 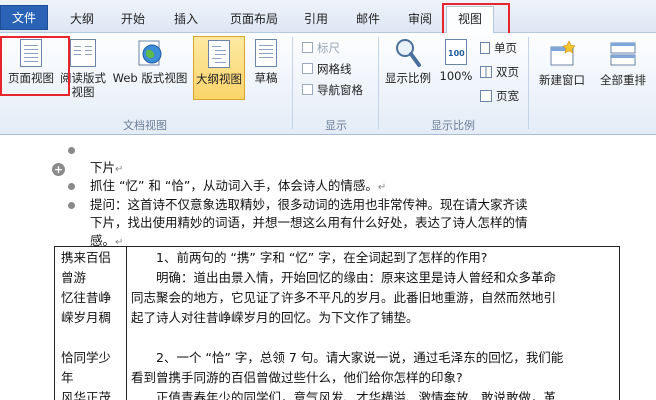 What do you see at coordinates (83, 69) in the screenshot?
I see `full-screen-reading-button: 阅读版式 视图` at bounding box center [83, 69].